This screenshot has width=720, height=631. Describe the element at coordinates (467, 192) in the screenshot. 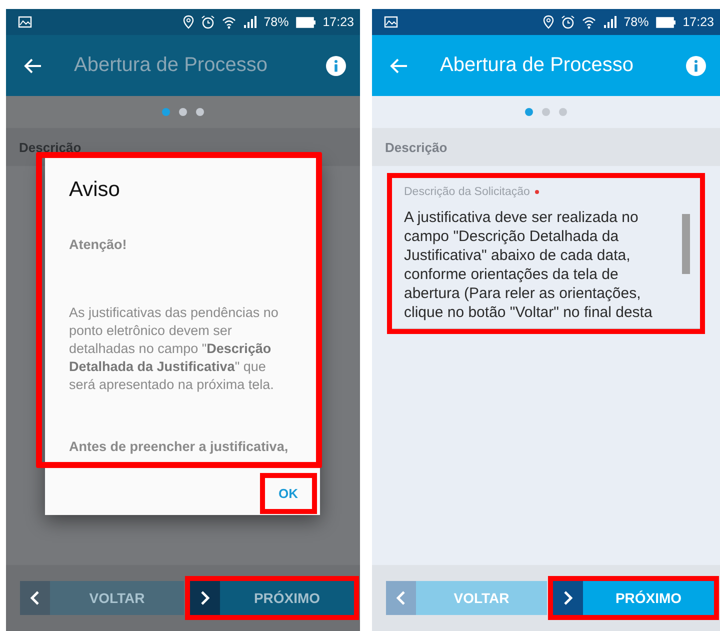

I see `field-label: Descrição da Solicitação` at that location.